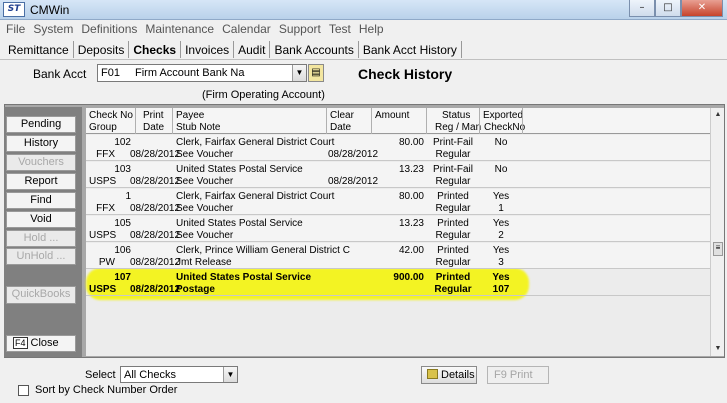 Image resolution: width=727 pixels, height=403 pixels. Describe the element at coordinates (41, 219) in the screenshot. I see `void-button: Void` at that location.